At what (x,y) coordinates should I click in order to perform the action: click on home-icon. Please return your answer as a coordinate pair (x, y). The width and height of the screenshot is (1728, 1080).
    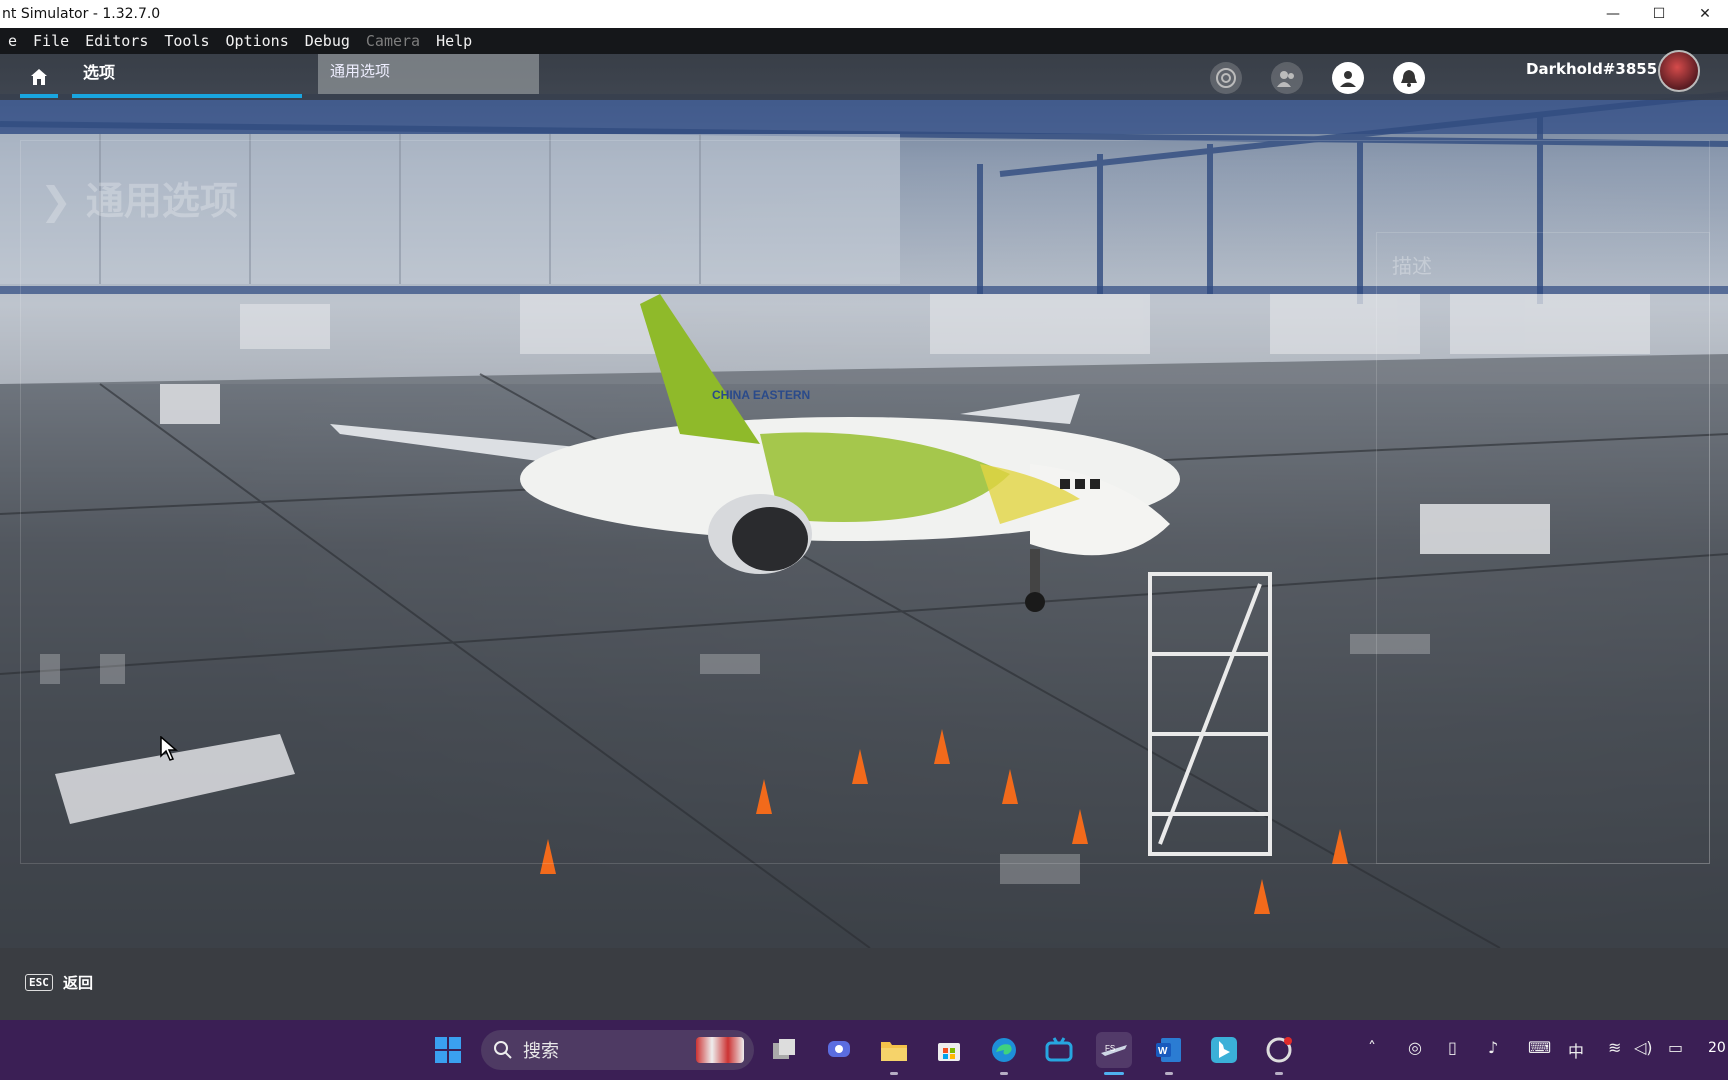
    Looking at the image, I should click on (39, 77).